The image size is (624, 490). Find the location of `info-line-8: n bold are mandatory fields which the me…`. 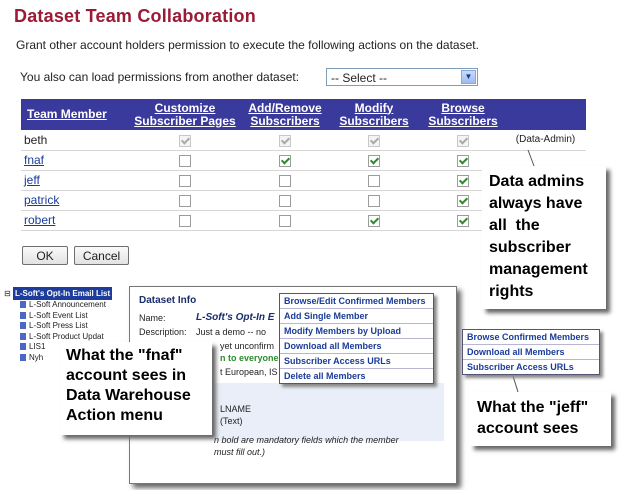

info-line-8: n bold are mandatory fields which the me… is located at coordinates (306, 440).